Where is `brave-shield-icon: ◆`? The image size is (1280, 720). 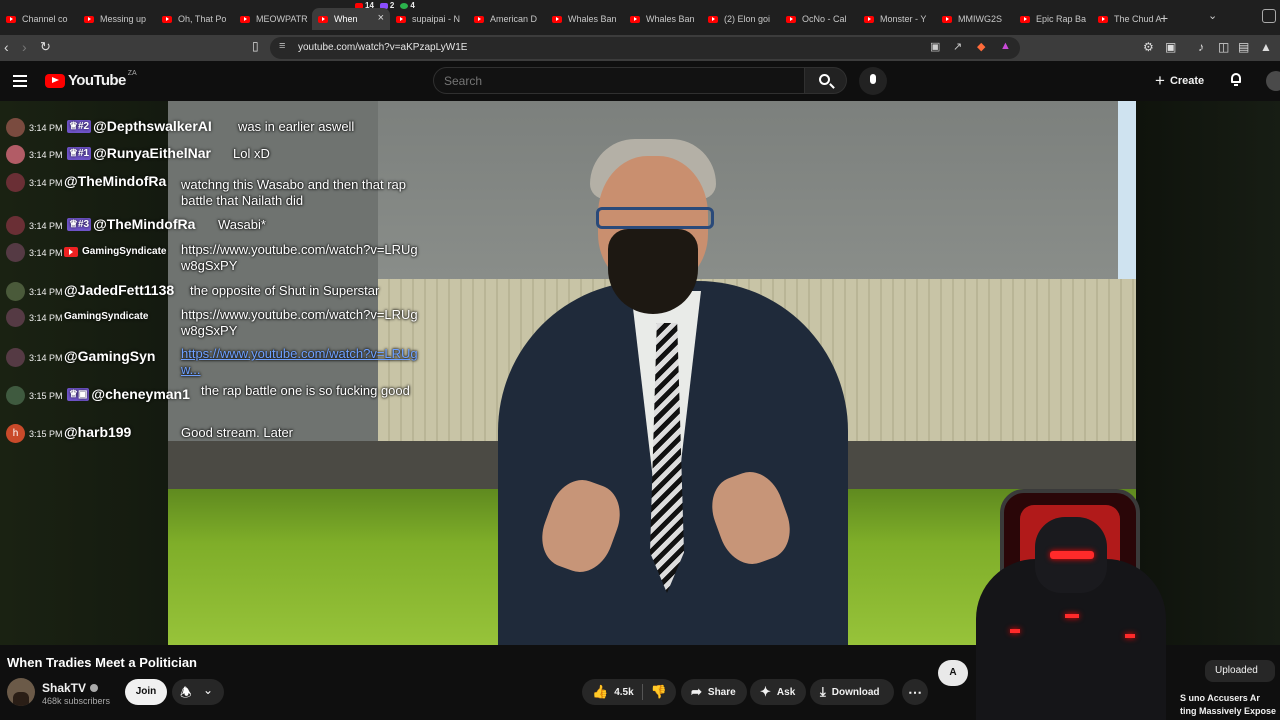
brave-shield-icon: ◆ is located at coordinates (981, 46).